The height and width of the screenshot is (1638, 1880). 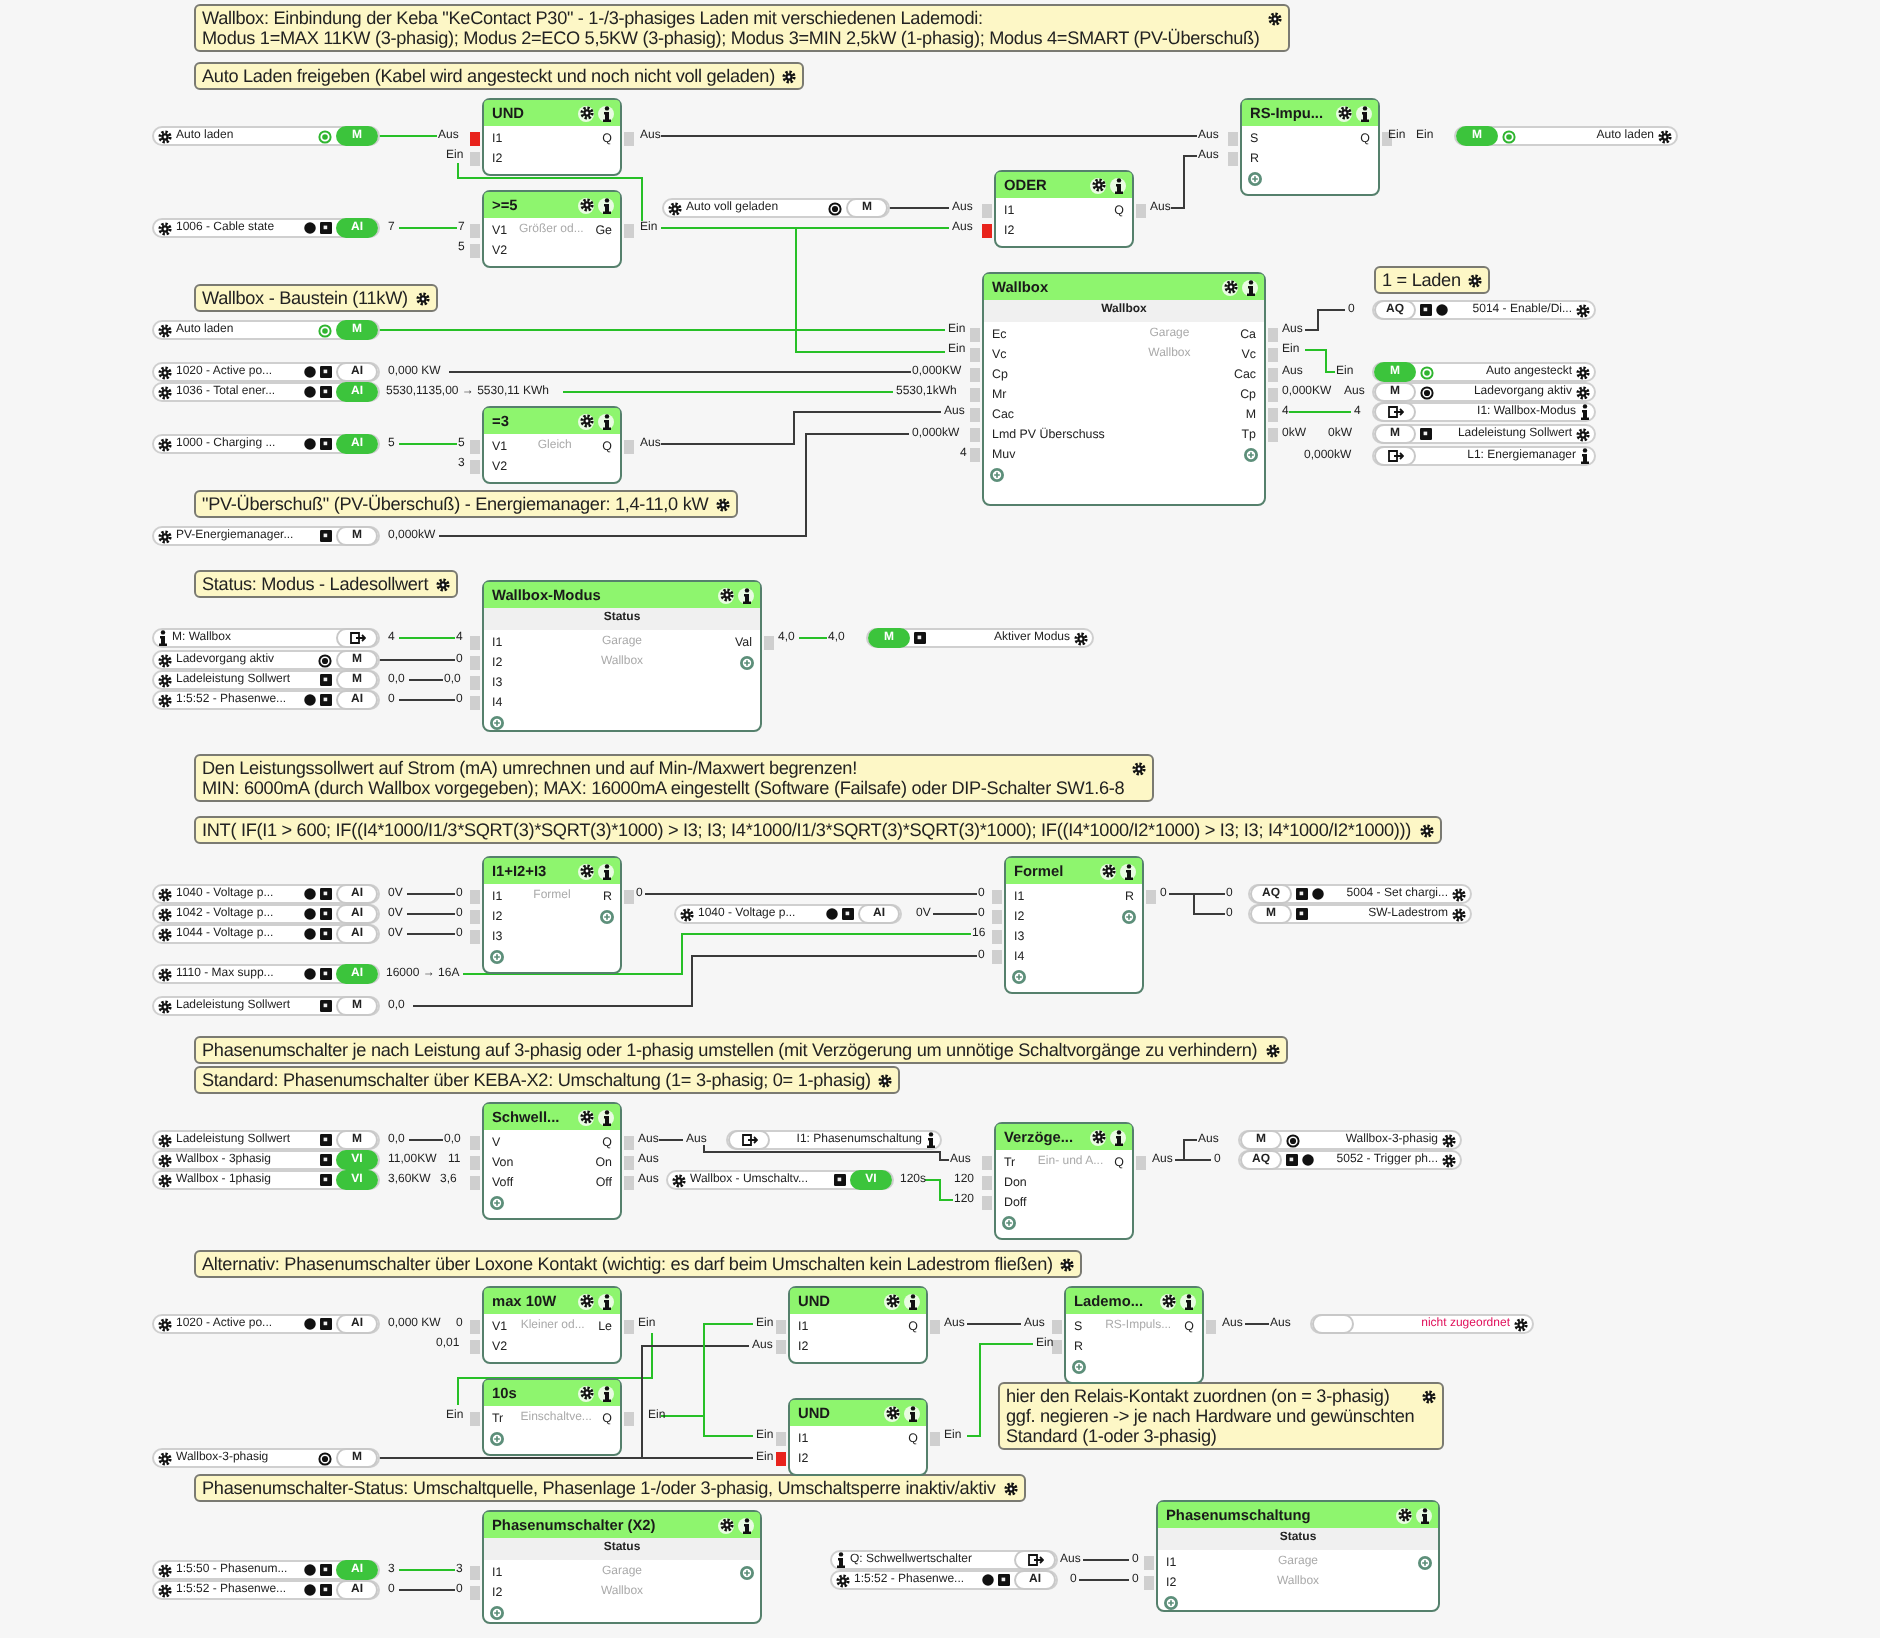 What do you see at coordinates (741, 1050) in the screenshot?
I see `comment-note: Phasenumschalter je nach Leistung auf 3-phasig oder 1-phasig umstellen (mit Verzögerung um unnötige Schaltvorgänge zu verhindern)` at bounding box center [741, 1050].